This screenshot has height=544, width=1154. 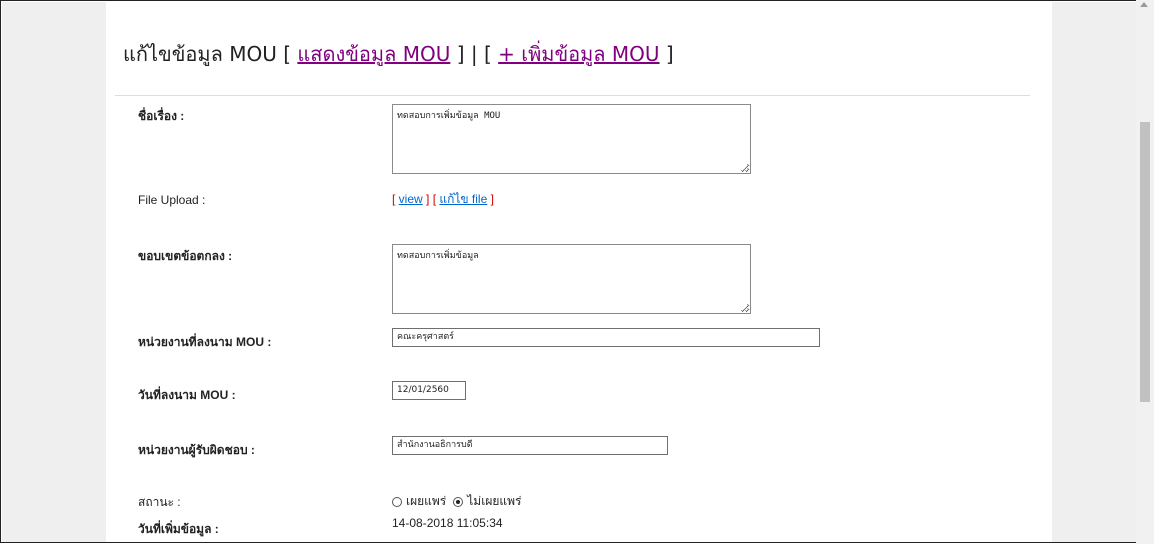 What do you see at coordinates (1144, 4) in the screenshot?
I see `scroll-up-arrow-icon` at bounding box center [1144, 4].